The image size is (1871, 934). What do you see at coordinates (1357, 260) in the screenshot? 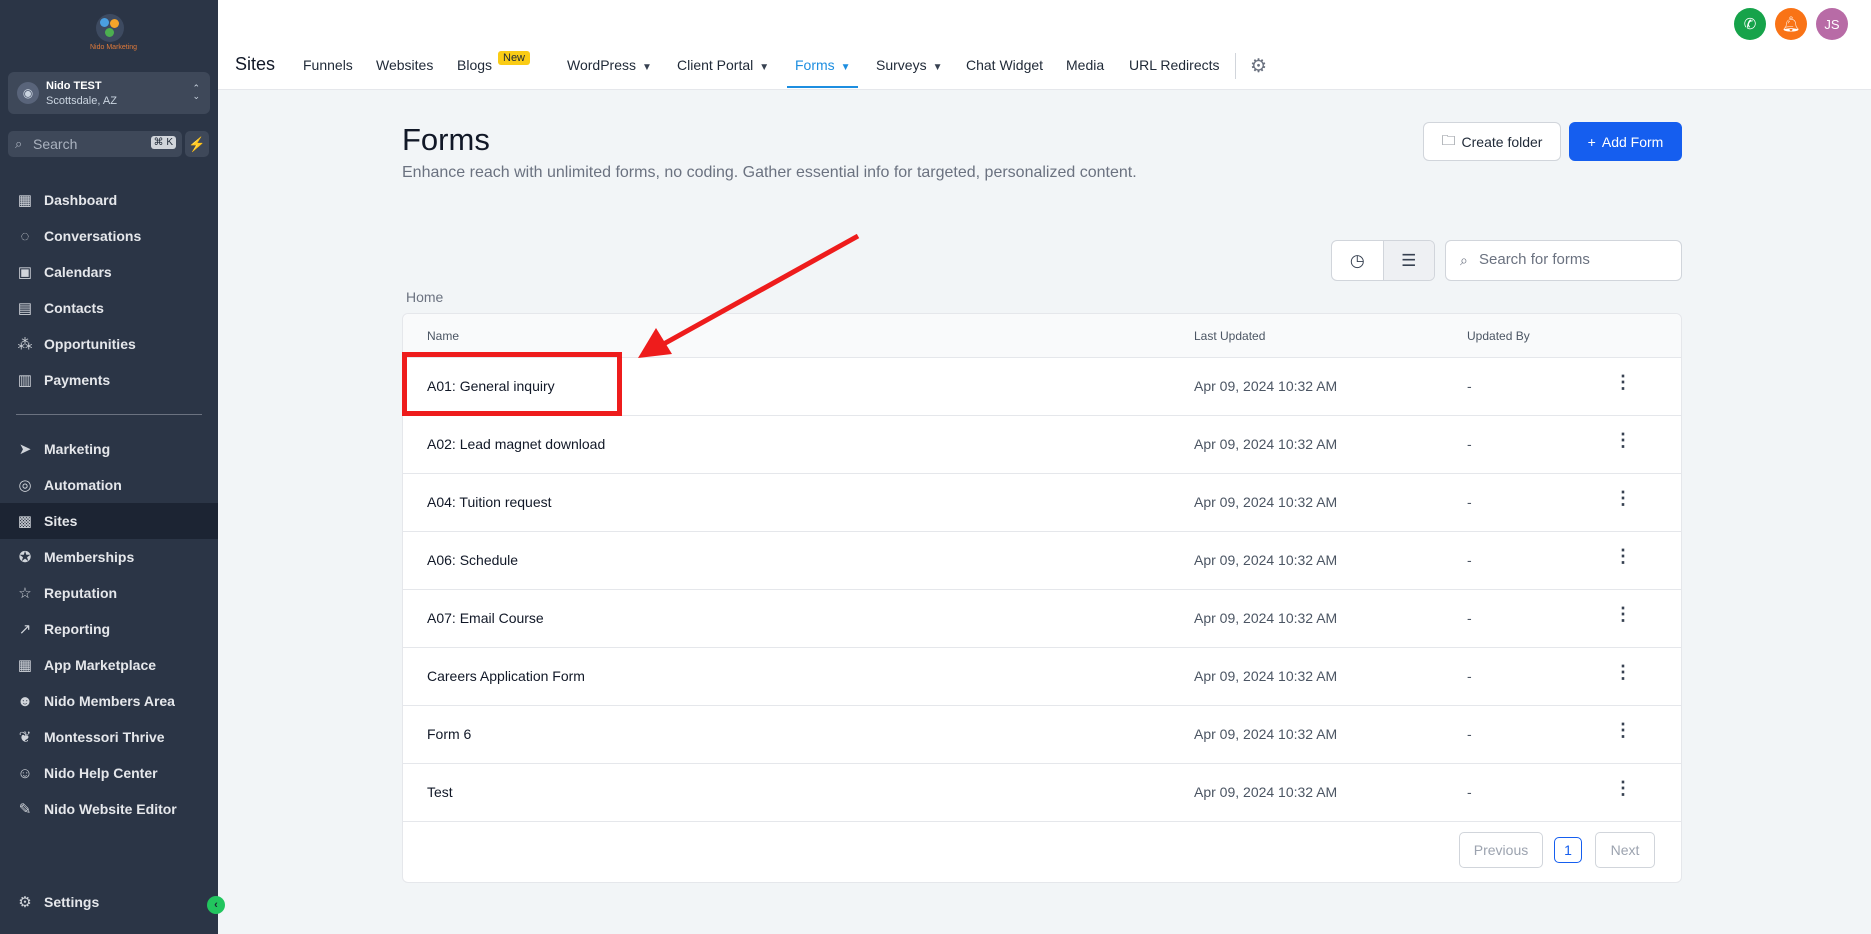
I see `recent-view-clock-icon: ◷` at bounding box center [1357, 260].